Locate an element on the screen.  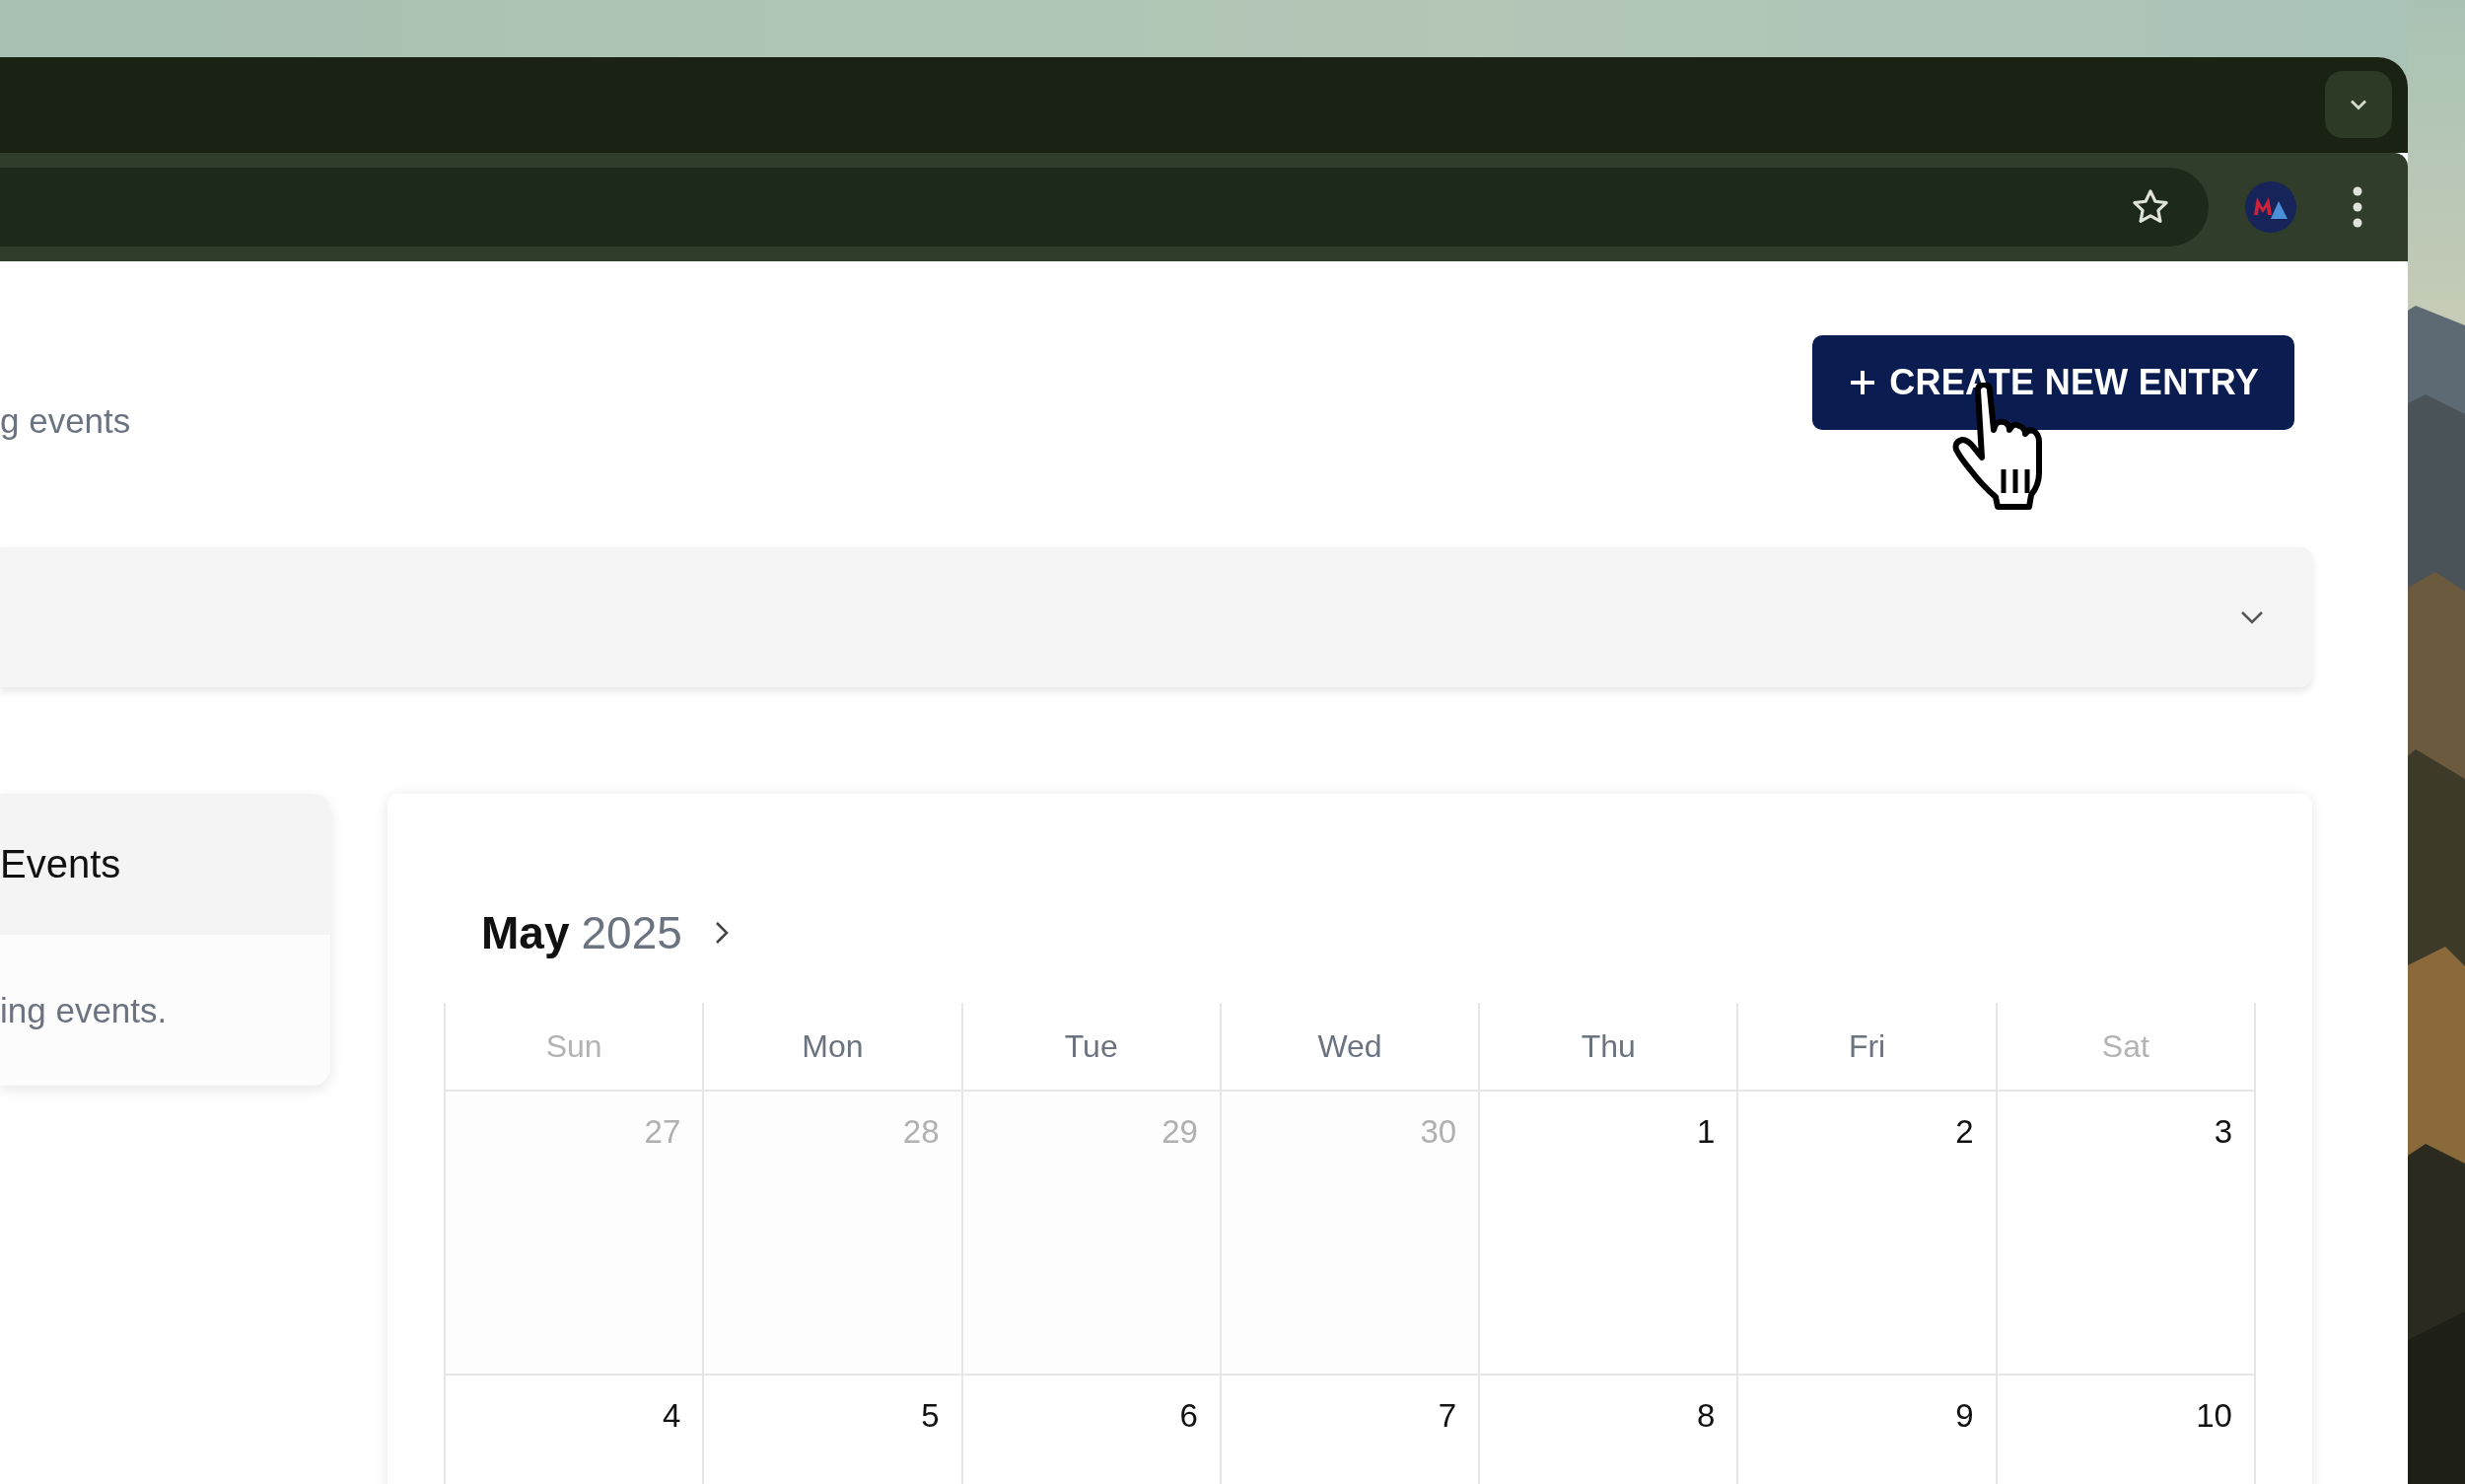
create-entry-button: CREATE NEW ENTRY is located at coordinates (2053, 382).